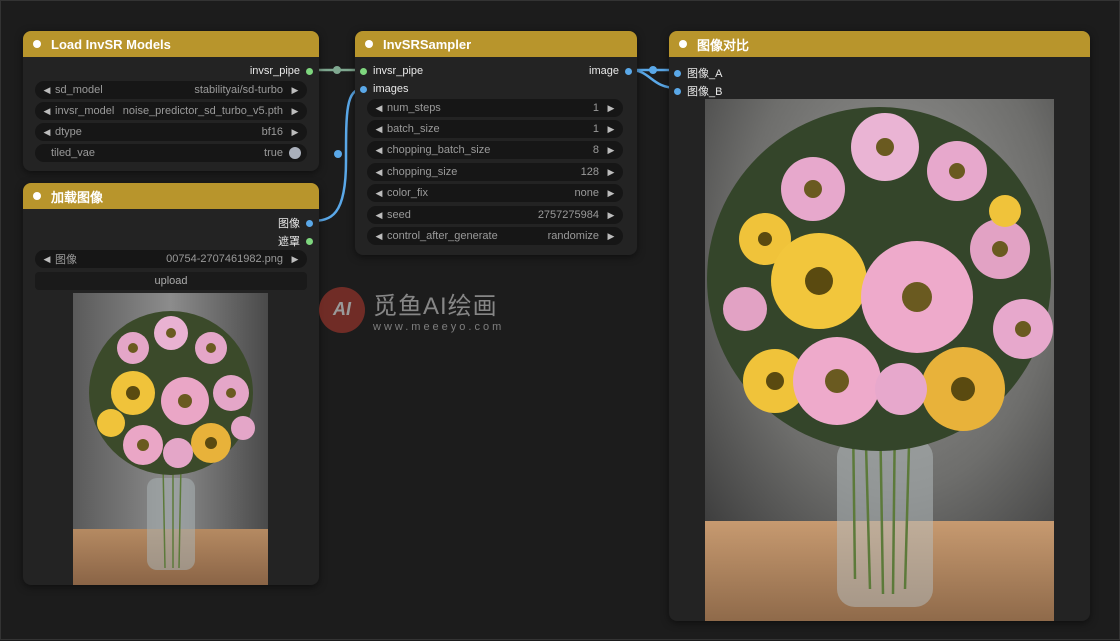 This screenshot has width=1120, height=641. Describe the element at coordinates (414, 108) in the screenshot. I see `widget-label: num_steps` at that location.